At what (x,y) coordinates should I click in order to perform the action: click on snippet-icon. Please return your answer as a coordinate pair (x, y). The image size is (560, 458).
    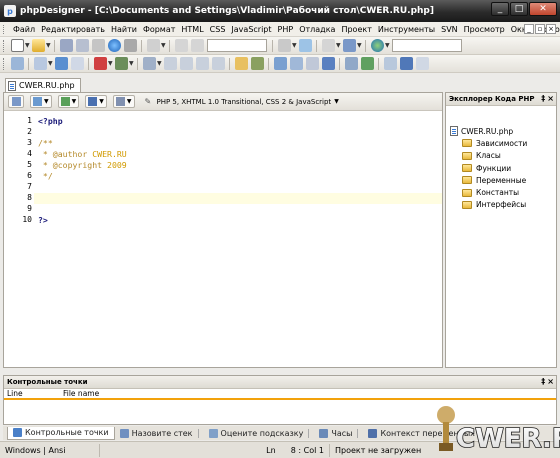
    Looking at the image, I should click on (121, 63).